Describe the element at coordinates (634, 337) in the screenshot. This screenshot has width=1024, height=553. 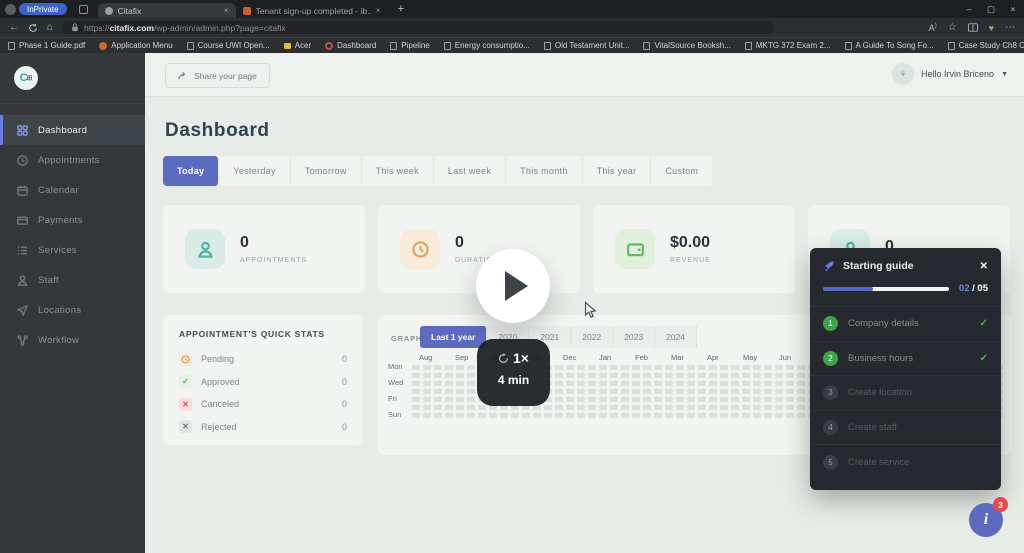
I see `graph-tab-2023: 2023` at that location.